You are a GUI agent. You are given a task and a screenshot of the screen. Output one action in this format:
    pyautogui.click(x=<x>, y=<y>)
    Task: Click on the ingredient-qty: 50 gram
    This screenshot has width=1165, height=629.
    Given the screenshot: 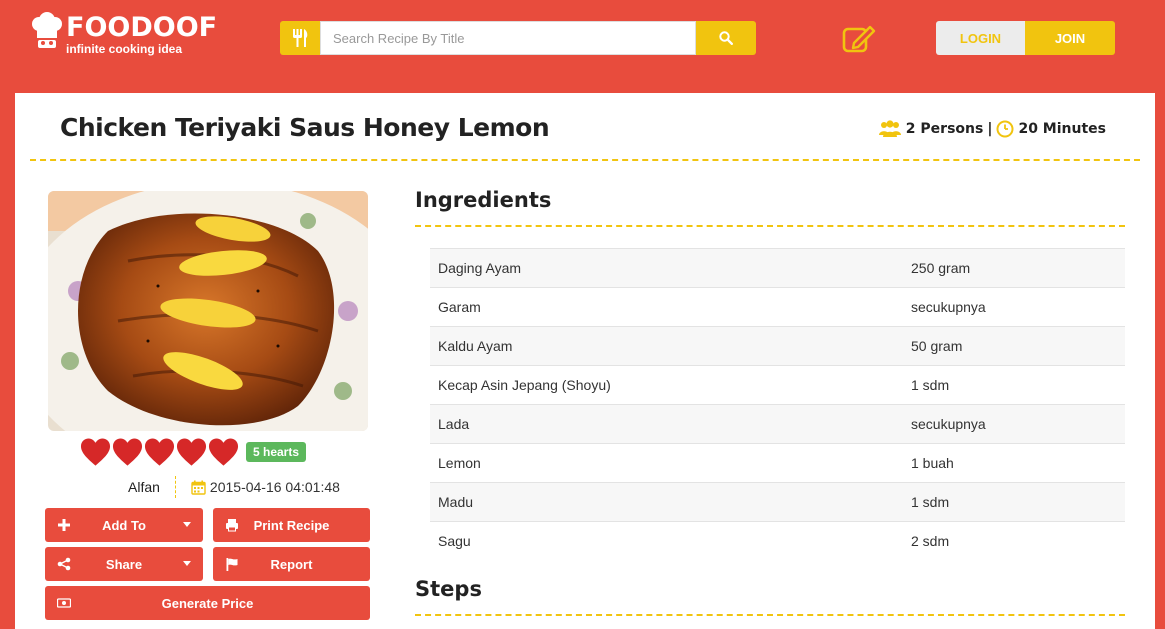 What is the action you would take?
    pyautogui.click(x=937, y=346)
    